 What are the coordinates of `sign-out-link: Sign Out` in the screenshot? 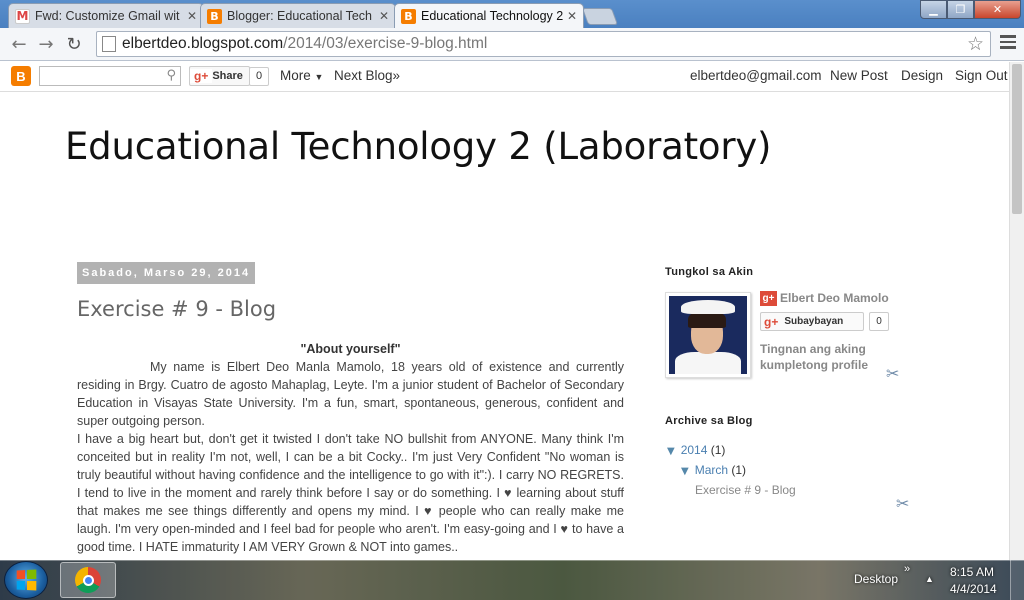 It's located at (981, 75).